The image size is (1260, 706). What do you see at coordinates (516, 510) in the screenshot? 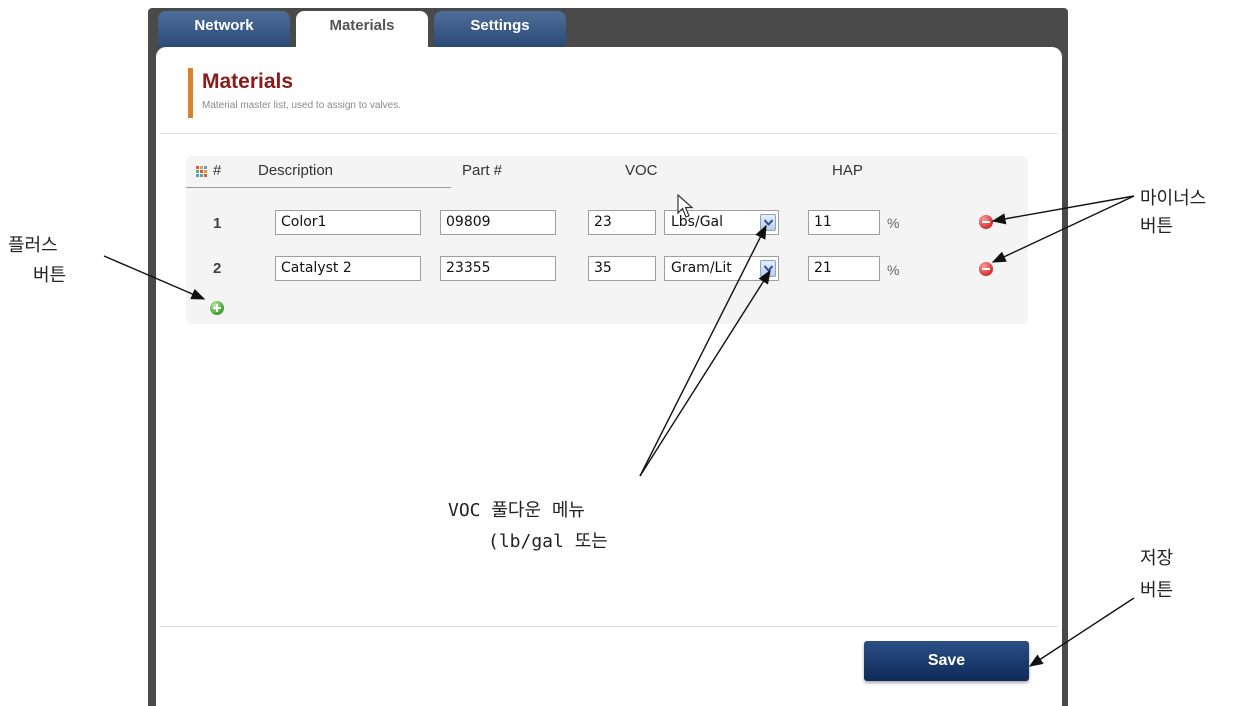
I see `annotation-voc-line1: VOC 풀다운 메뉴` at bounding box center [516, 510].